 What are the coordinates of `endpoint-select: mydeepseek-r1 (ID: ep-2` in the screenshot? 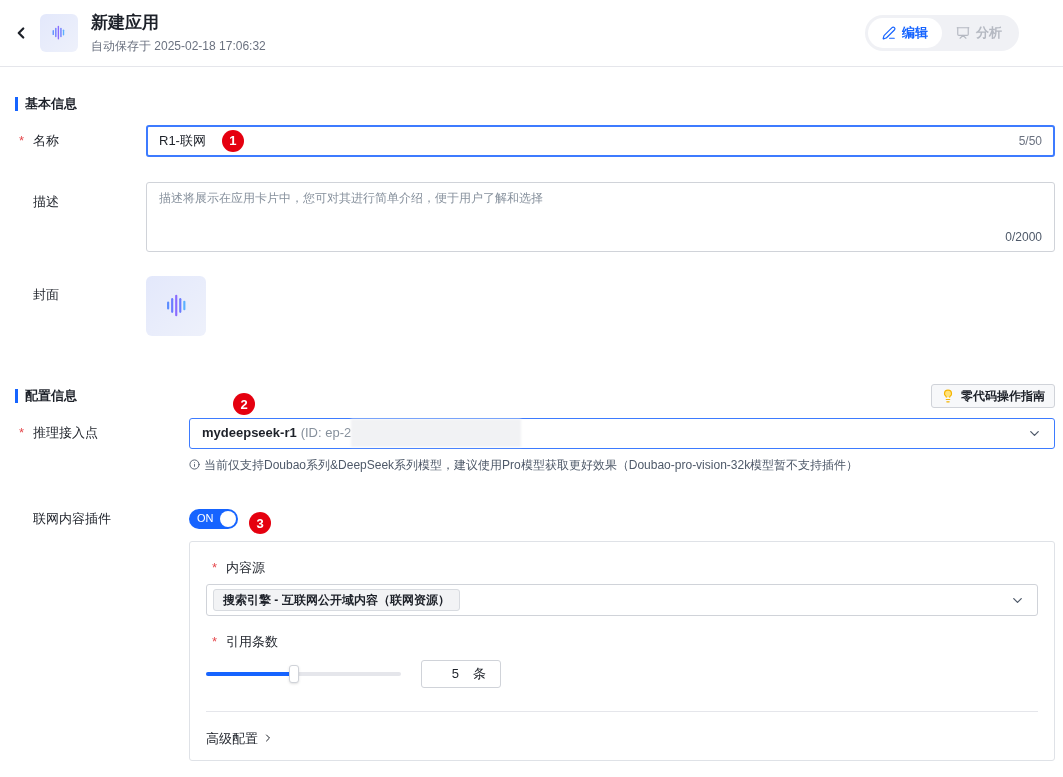 It's located at (622, 433).